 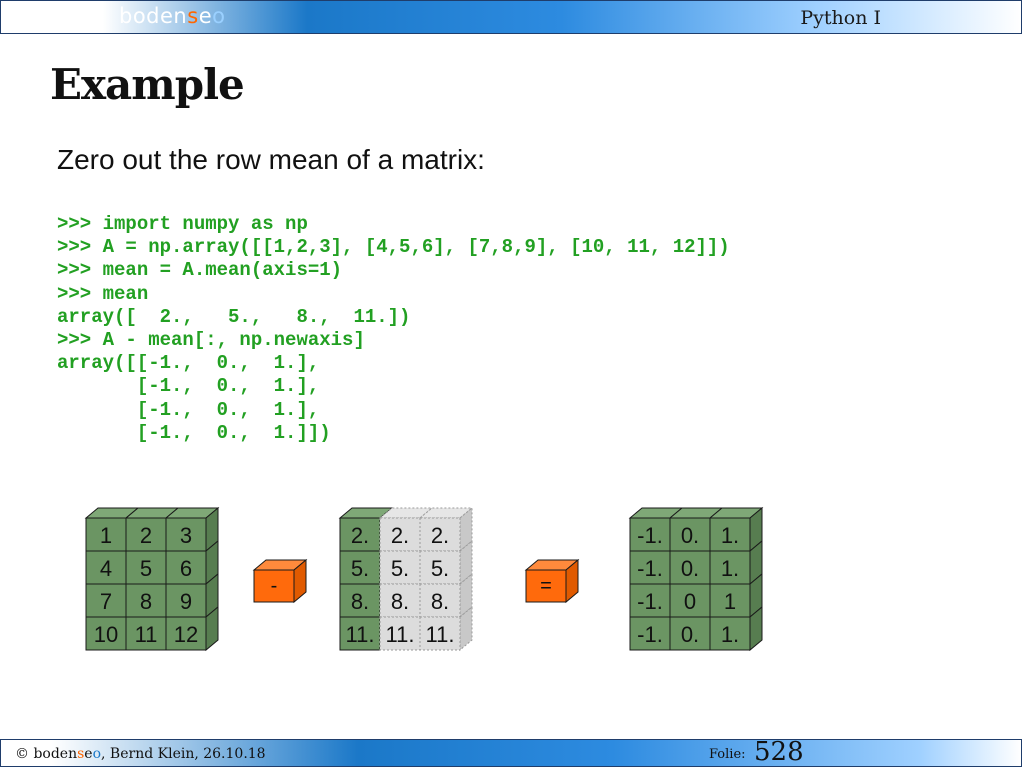 I want to click on matrix-a-cell-value: 6, so click(x=186, y=568).